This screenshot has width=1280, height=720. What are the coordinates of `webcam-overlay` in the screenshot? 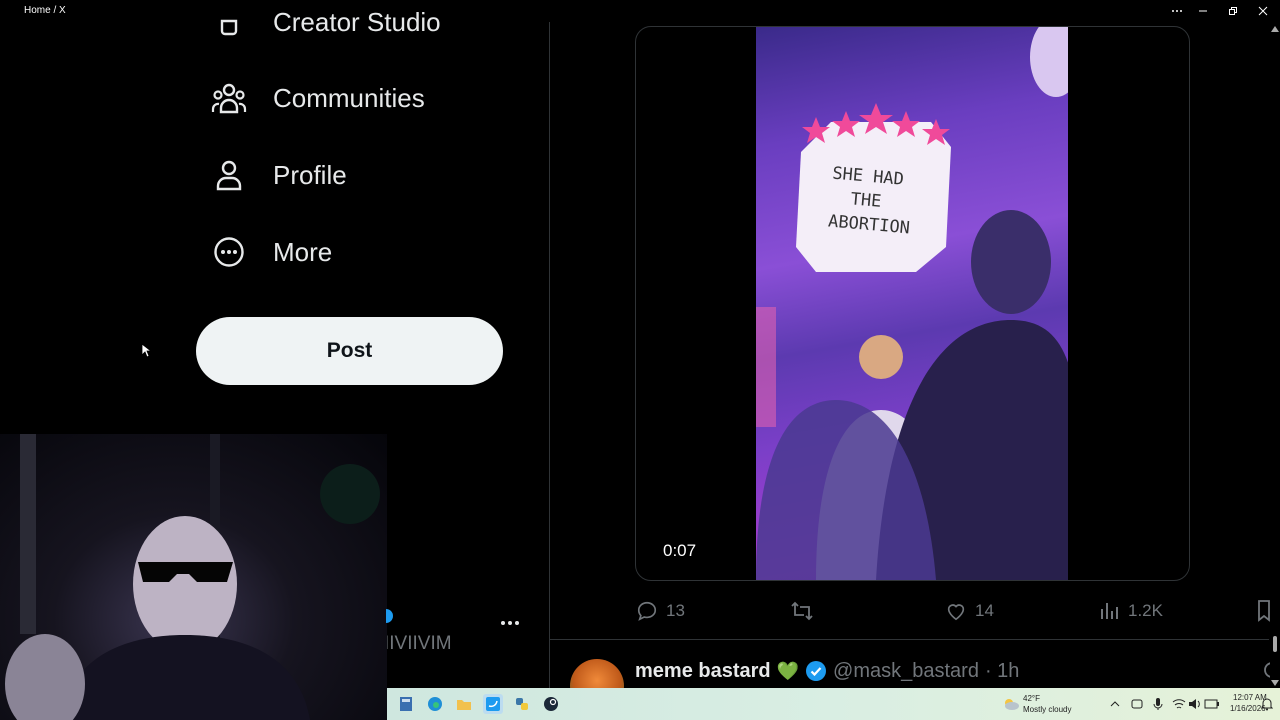 It's located at (193, 577).